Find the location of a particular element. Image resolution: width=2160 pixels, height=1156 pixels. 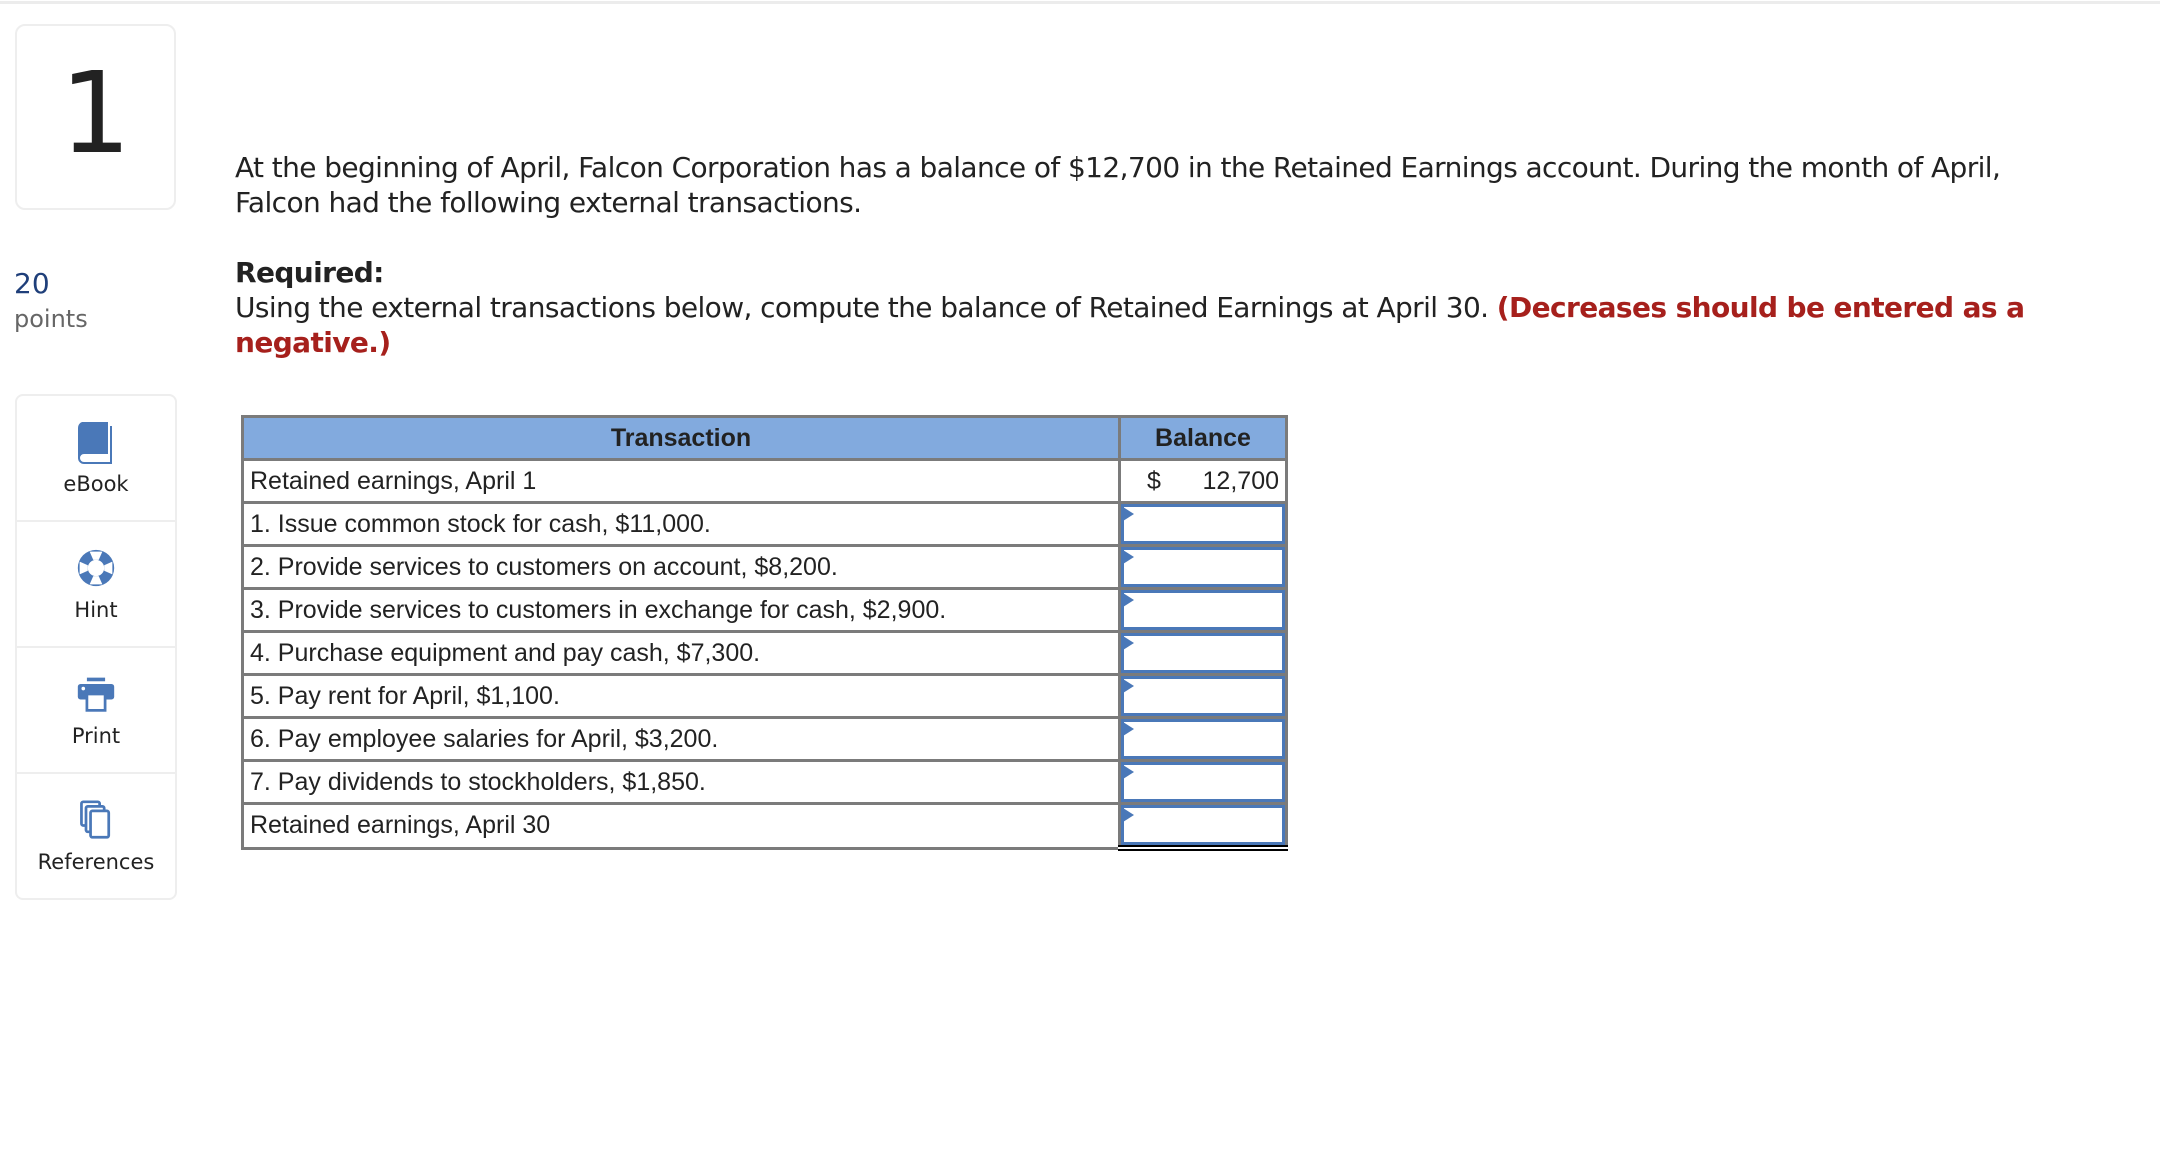

references-label: References is located at coordinates (96, 862).